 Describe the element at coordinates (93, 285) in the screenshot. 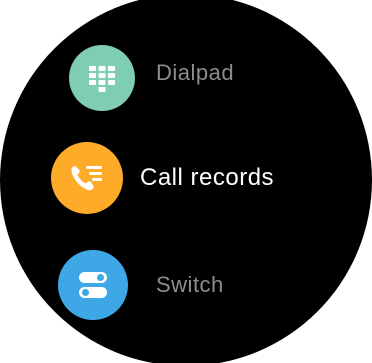

I see `switch-icon` at that location.